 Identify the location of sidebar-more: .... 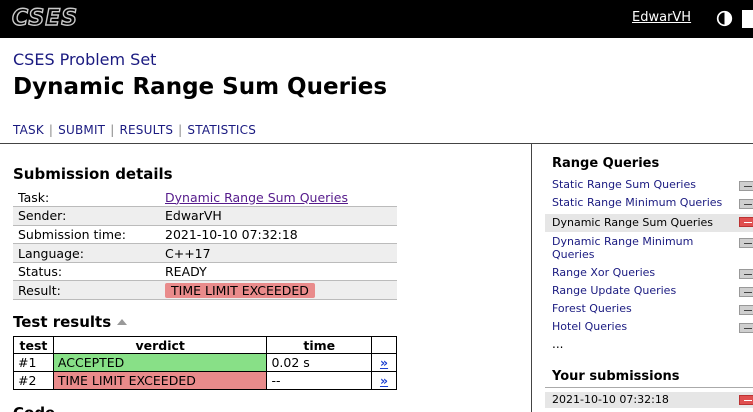
(558, 344).